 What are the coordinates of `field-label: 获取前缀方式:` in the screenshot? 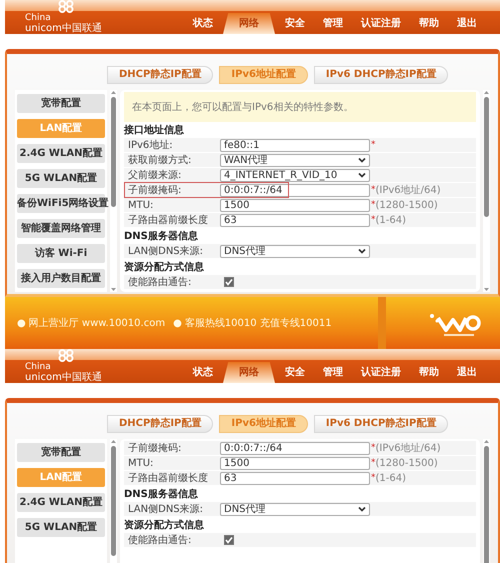 It's located at (159, 160).